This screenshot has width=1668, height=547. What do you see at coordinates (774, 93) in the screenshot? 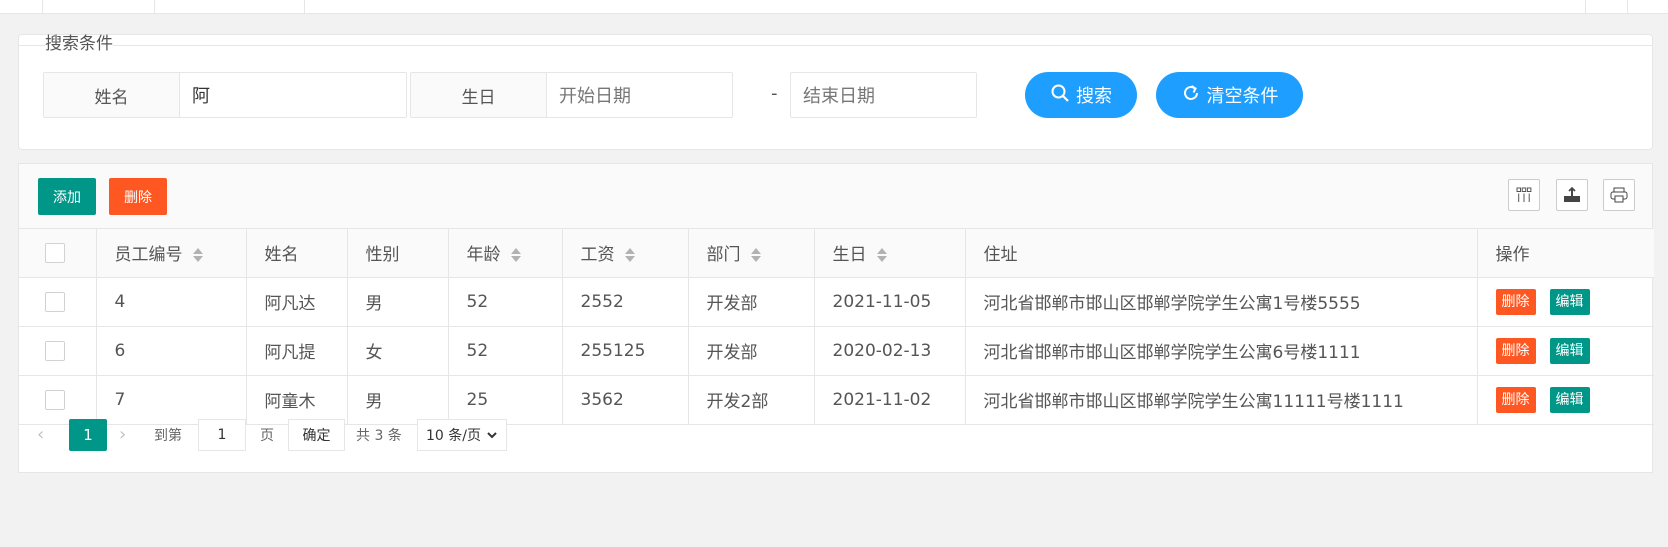
I see `date-range-dash: -` at bounding box center [774, 93].